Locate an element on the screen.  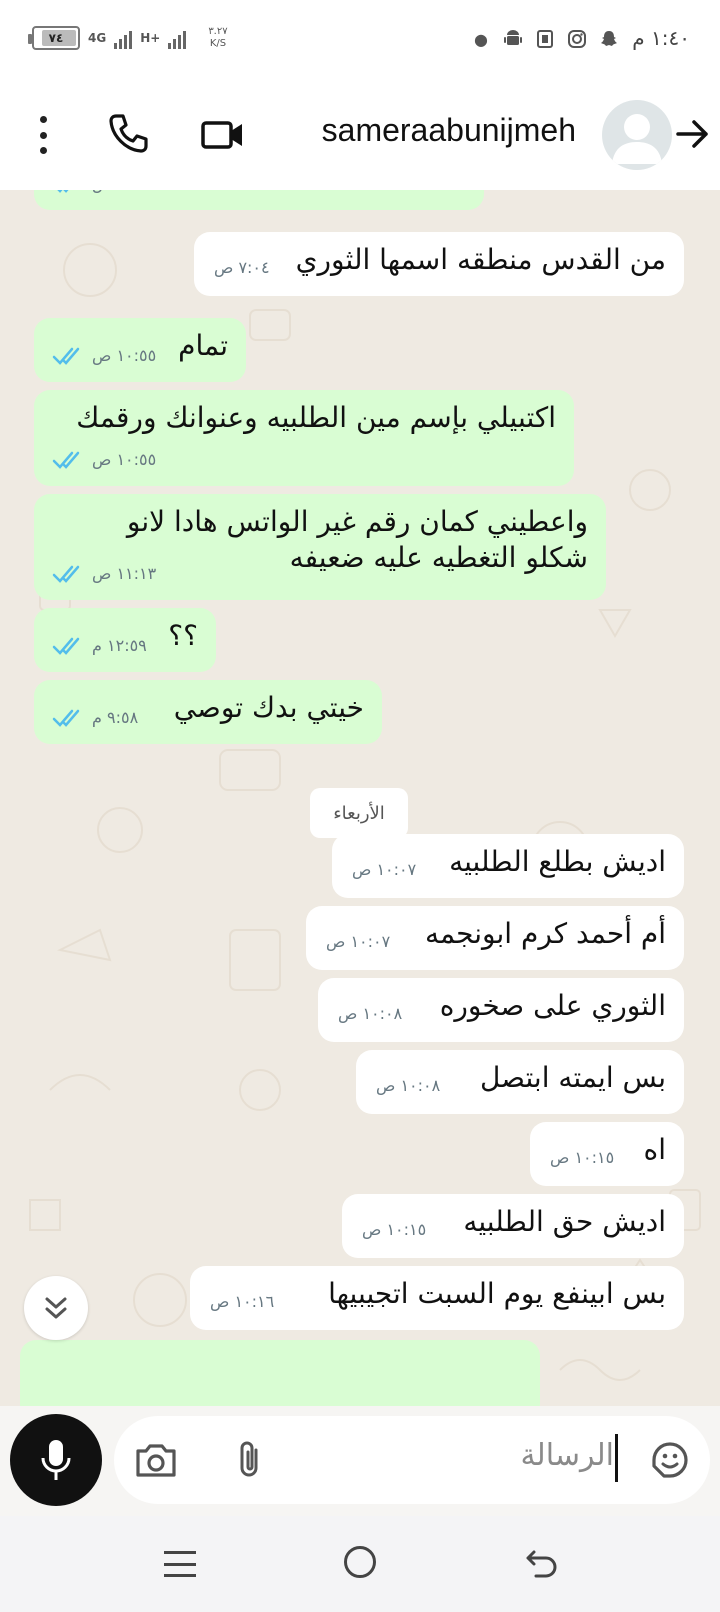
message-bubble-outgoing: خيتي بدك توصي ٩:٥٨ م is located at coordinates (208, 712).